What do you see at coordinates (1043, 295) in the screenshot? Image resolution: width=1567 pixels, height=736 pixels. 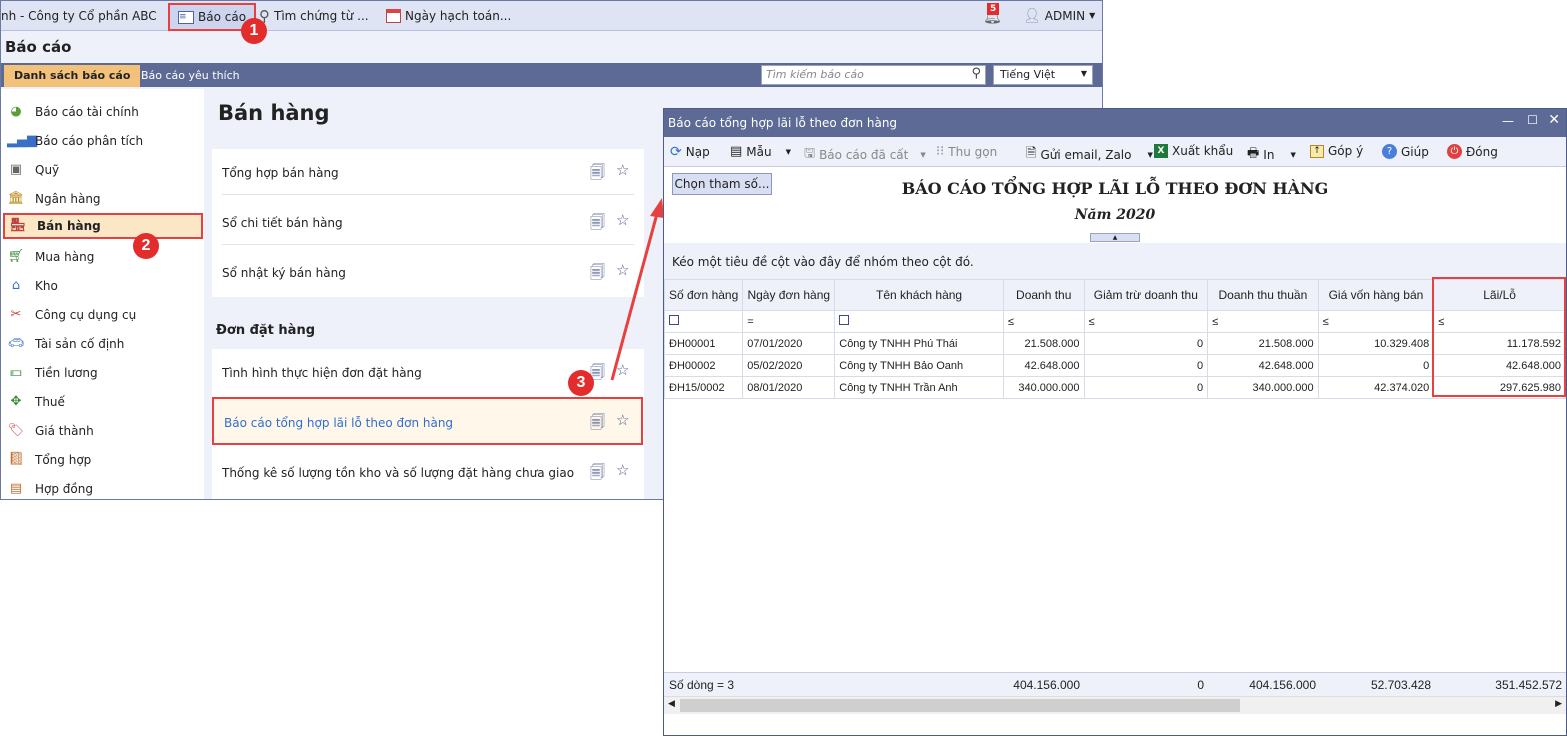 I see `column-header-revenue: Doanh thu` at bounding box center [1043, 295].